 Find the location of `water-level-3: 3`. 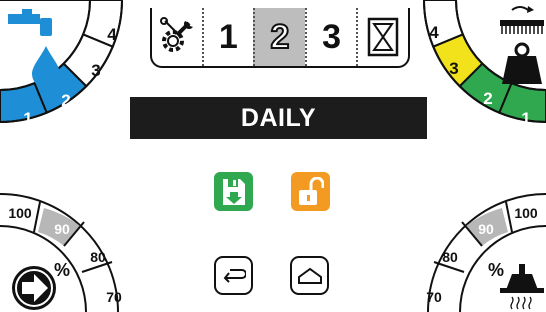

water-level-3: 3 is located at coordinates (95, 70).